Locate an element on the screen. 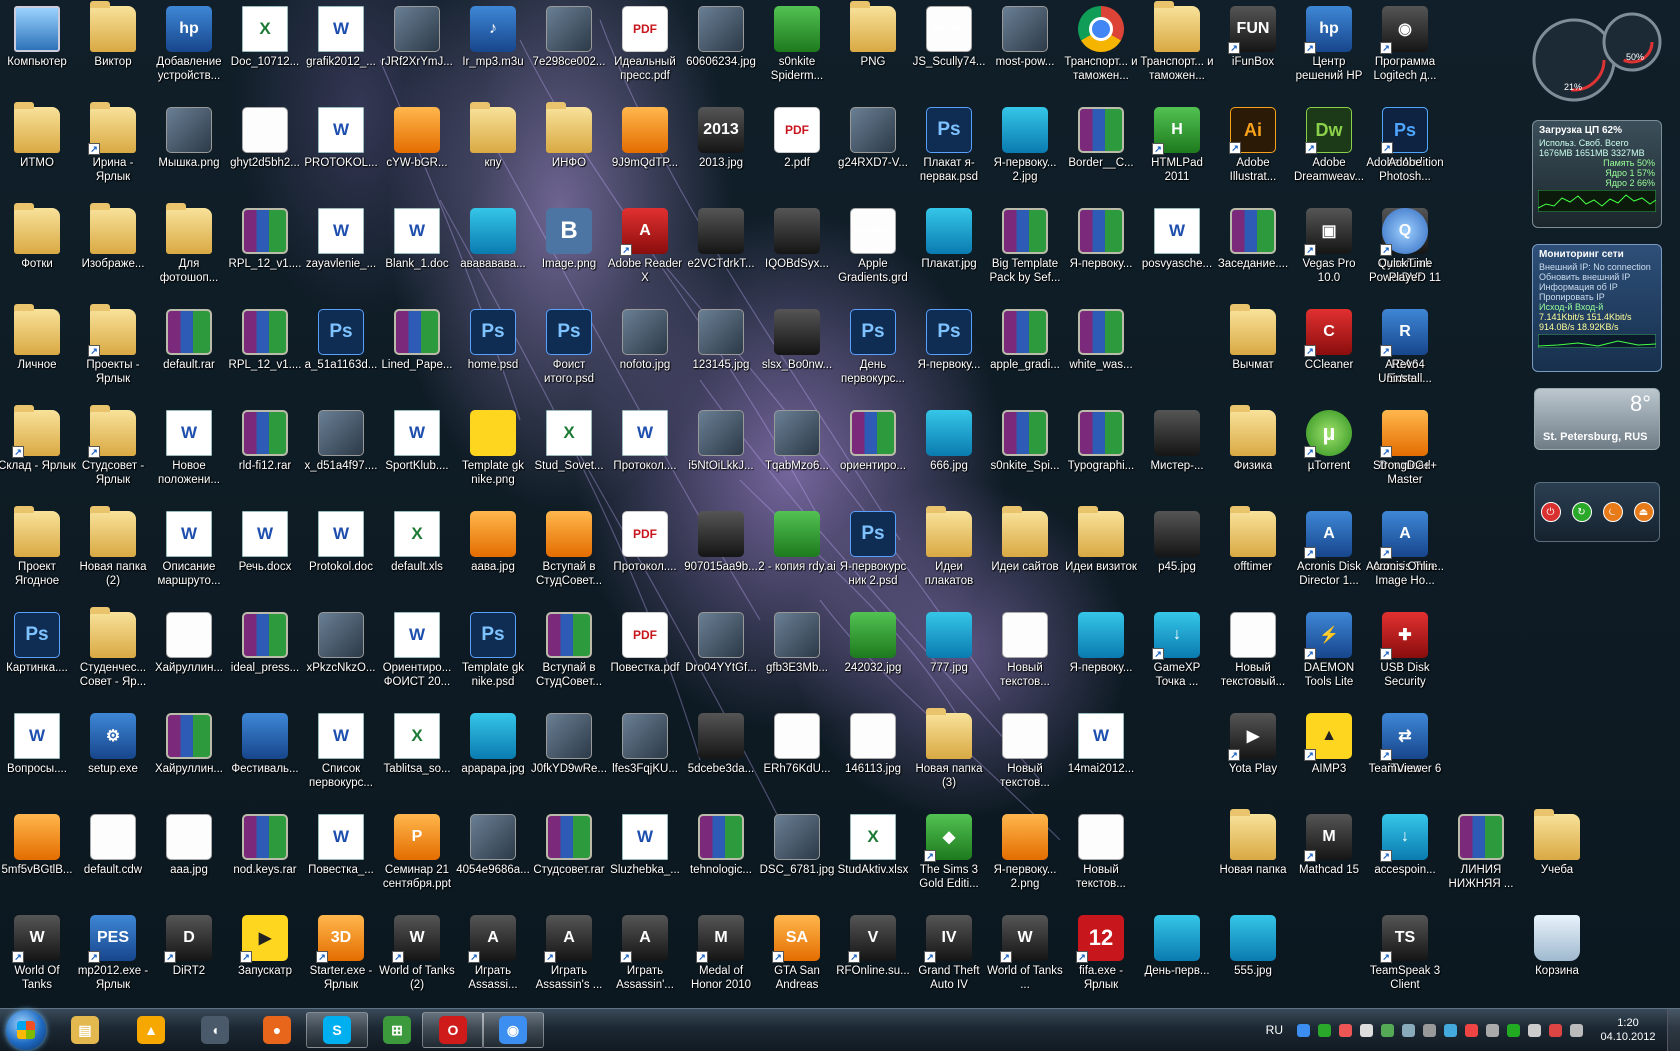 The image size is (1680, 1051). desktop-icon: 242032.jpg is located at coordinates (873, 656).